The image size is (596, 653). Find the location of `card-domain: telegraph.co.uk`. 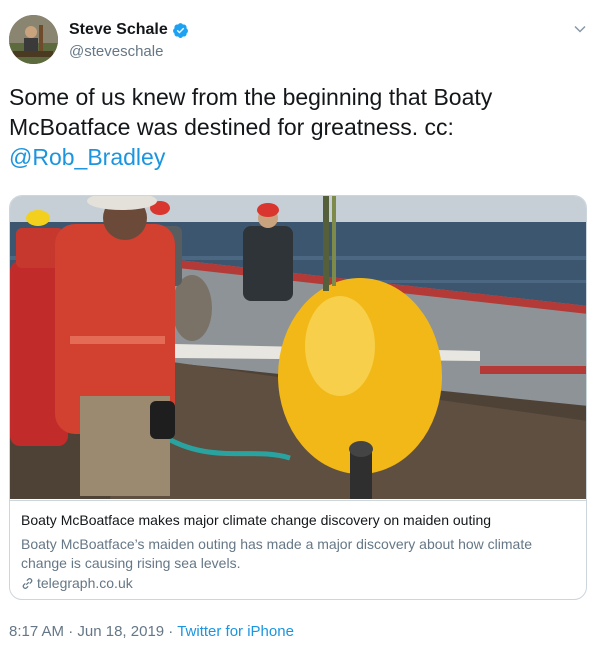

card-domain: telegraph.co.uk is located at coordinates (77, 583).